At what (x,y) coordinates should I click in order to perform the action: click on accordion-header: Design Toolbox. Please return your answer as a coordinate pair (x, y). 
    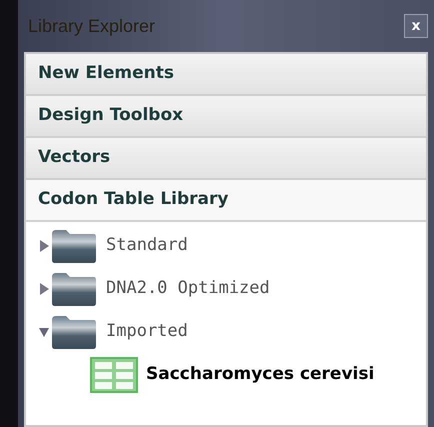
    Looking at the image, I should click on (226, 117).